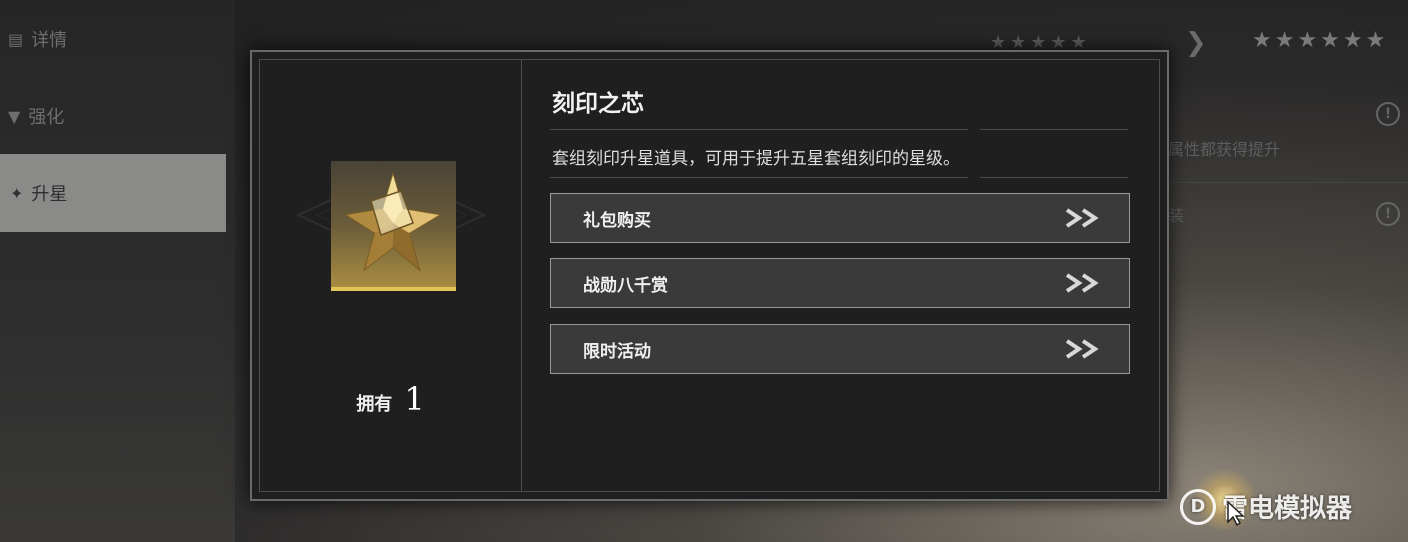  What do you see at coordinates (617, 220) in the screenshot?
I see `source-label: 礼包购买` at bounding box center [617, 220].